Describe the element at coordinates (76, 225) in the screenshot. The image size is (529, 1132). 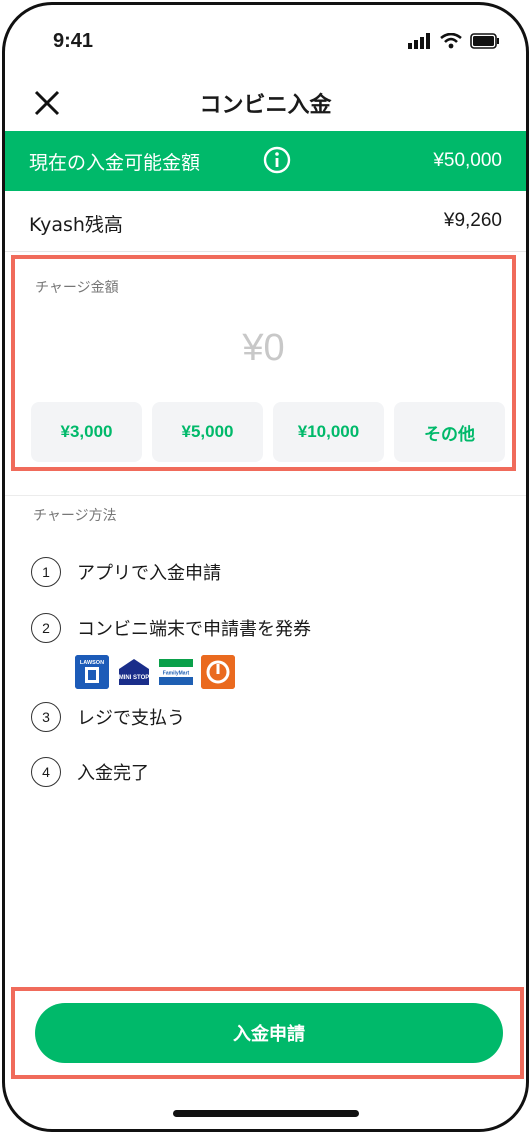
I see `balance-label: Kyash残高` at that location.